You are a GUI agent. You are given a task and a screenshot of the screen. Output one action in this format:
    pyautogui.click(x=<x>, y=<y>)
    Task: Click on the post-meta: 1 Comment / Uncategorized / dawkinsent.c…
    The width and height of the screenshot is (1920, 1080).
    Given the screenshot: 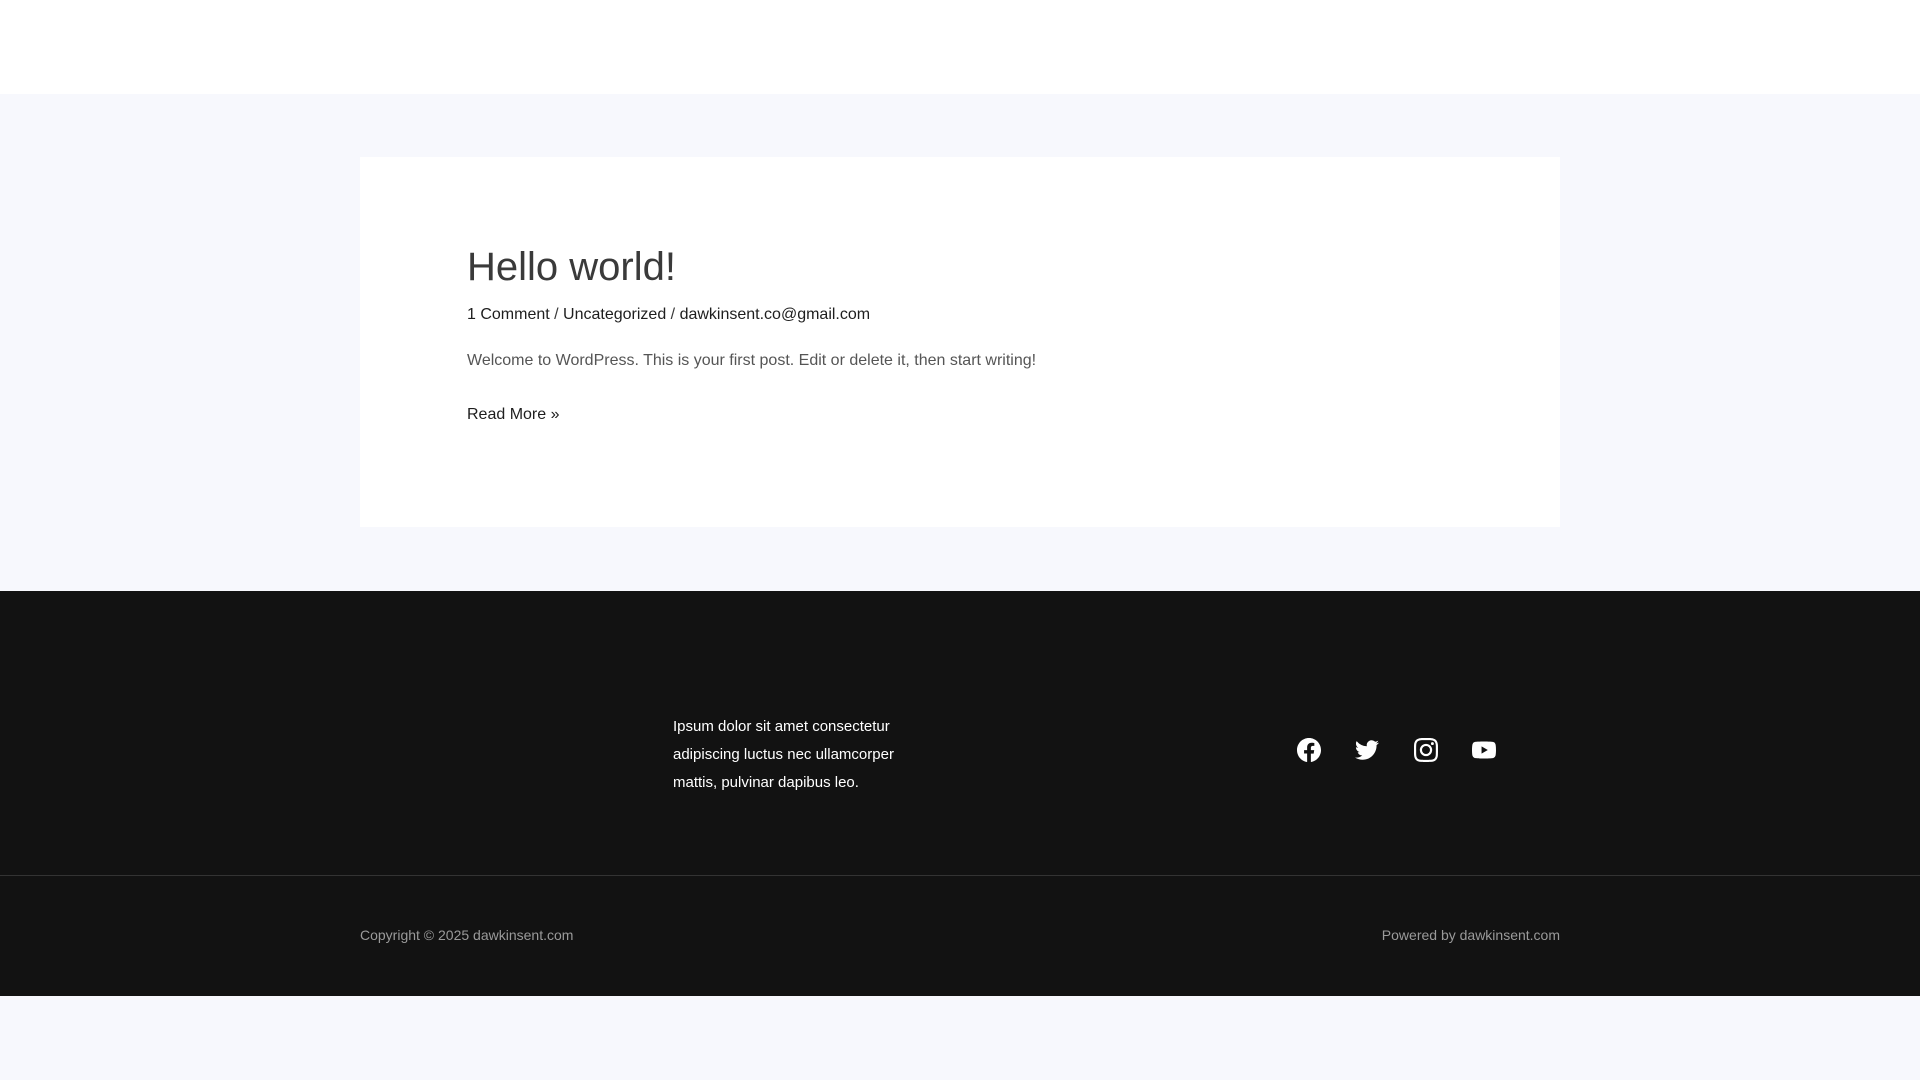 What is the action you would take?
    pyautogui.click(x=668, y=315)
    